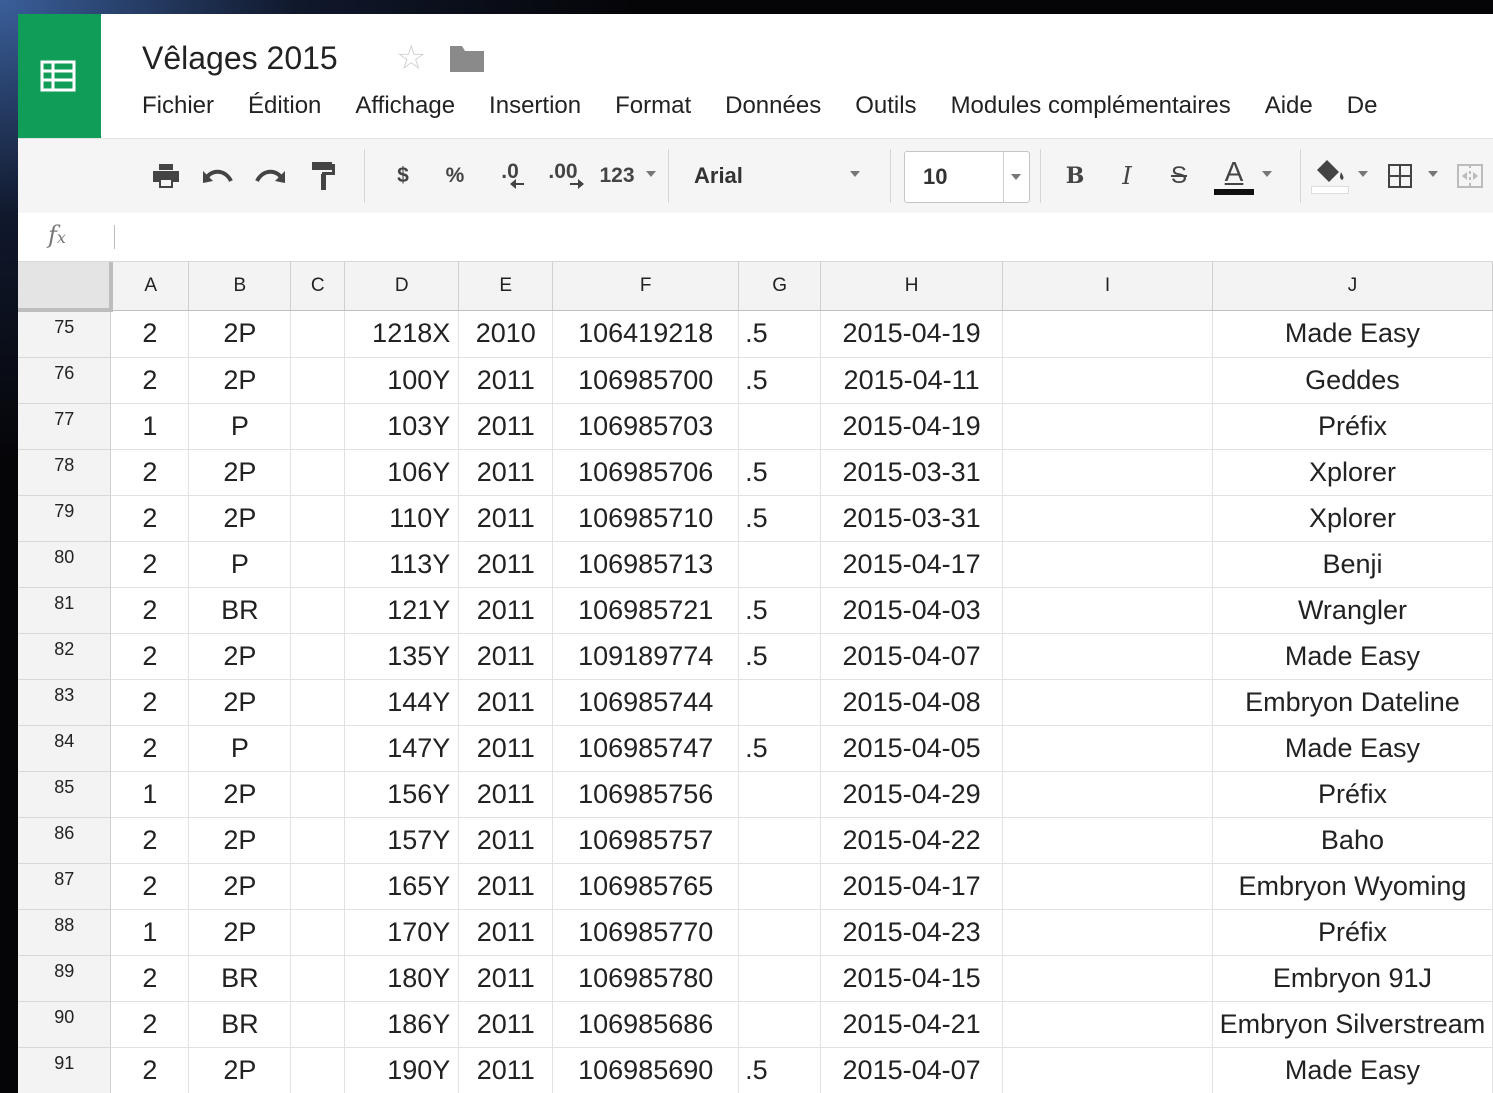 Image resolution: width=1493 pixels, height=1093 pixels. I want to click on cell-f: 106985690, so click(646, 1070).